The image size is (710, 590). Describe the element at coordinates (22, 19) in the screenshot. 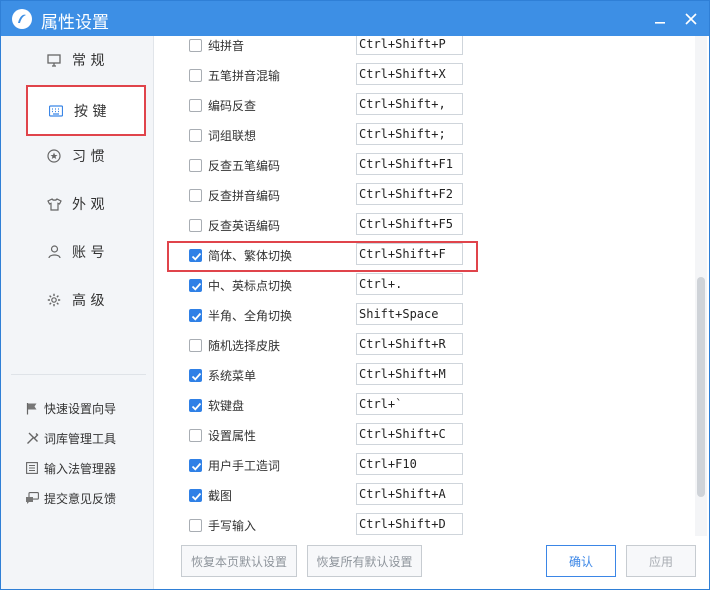

I see `app-logo-icon` at that location.